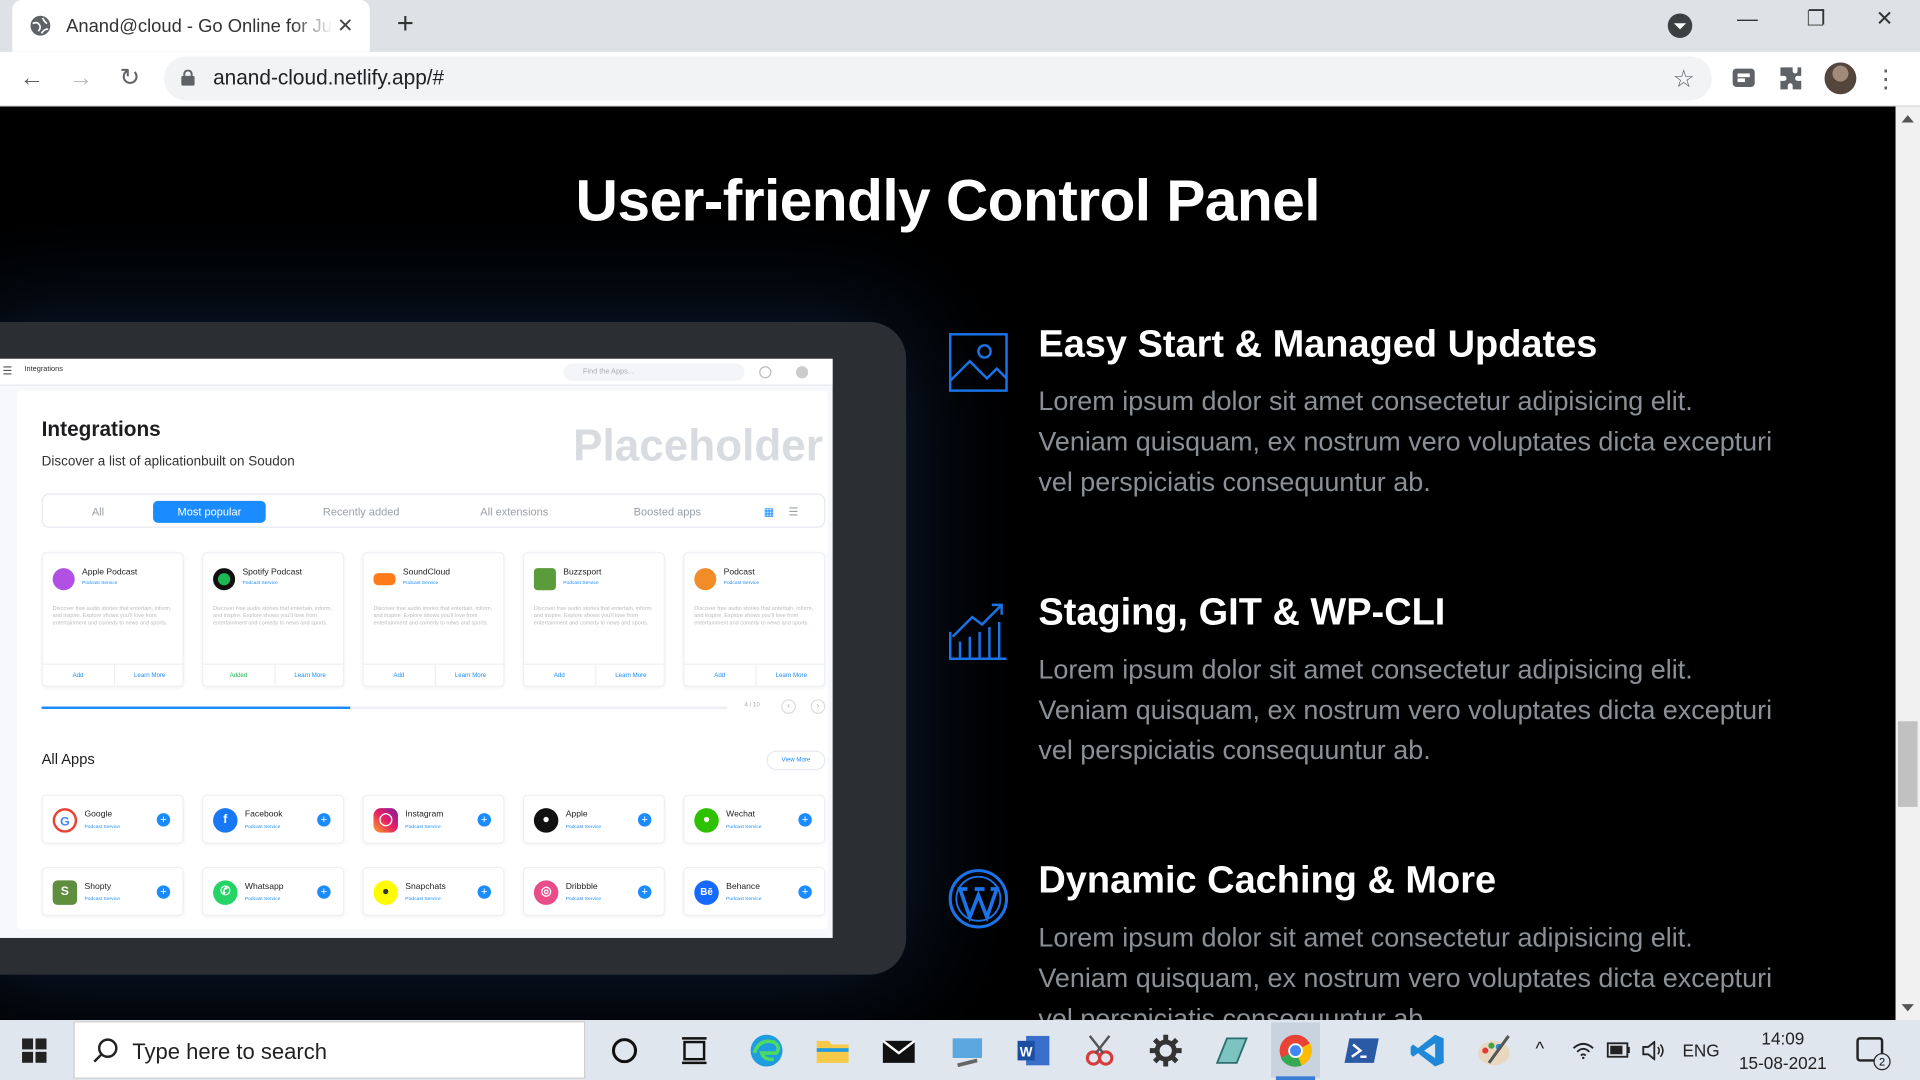 Image resolution: width=1920 pixels, height=1080 pixels. Describe the element at coordinates (1680, 25) in the screenshot. I see `tab-search-button` at that location.